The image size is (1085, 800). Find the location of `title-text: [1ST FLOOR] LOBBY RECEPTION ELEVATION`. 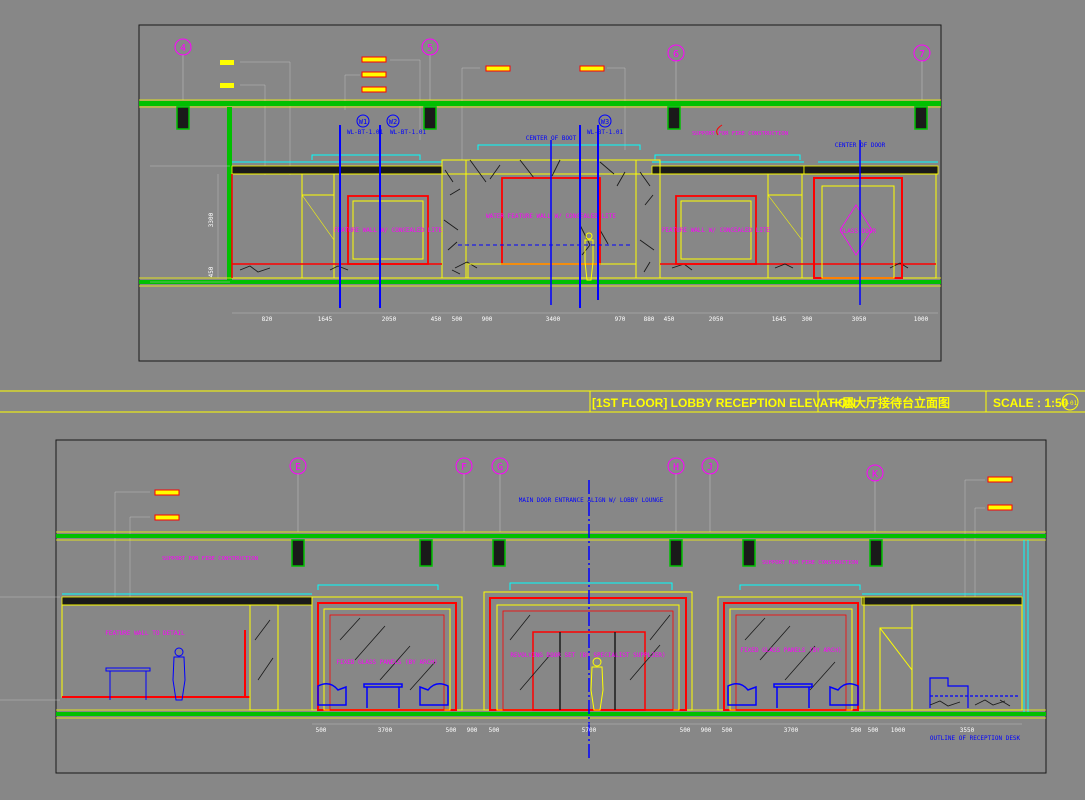

title-text: [1ST FLOOR] LOBBY RECEPTION ELEVATION is located at coordinates (724, 403).